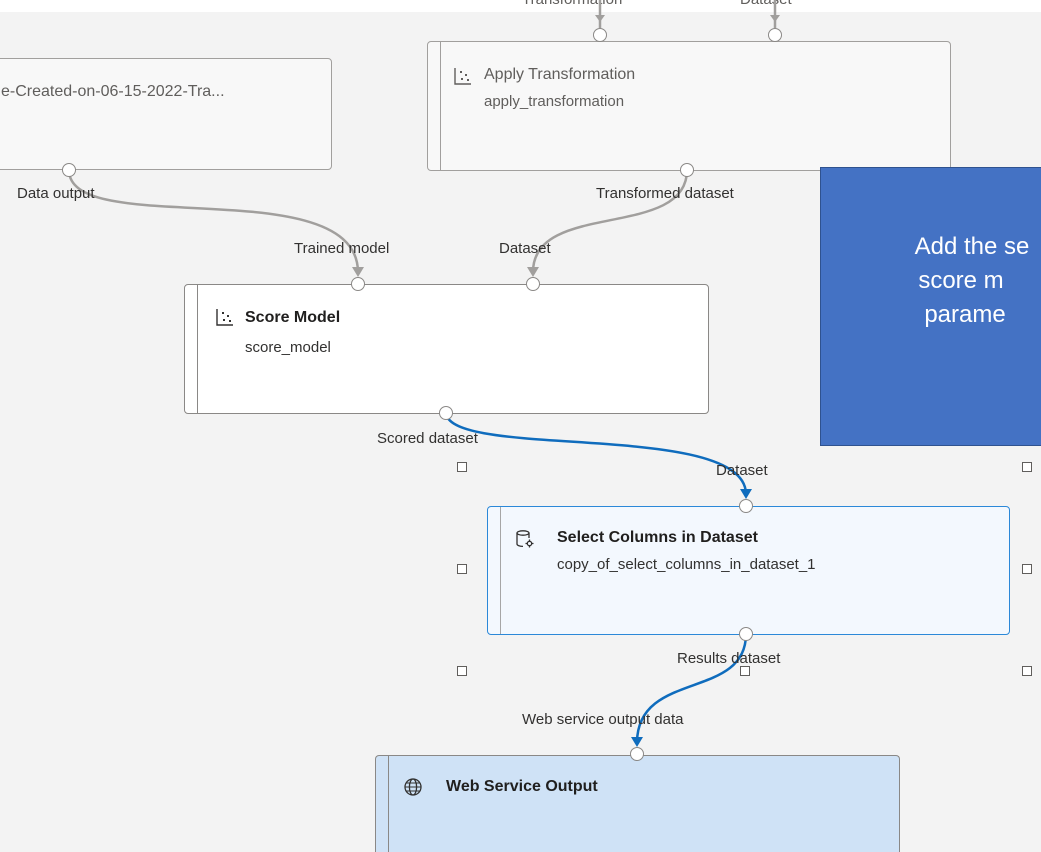 The width and height of the screenshot is (1041, 852). Describe the element at coordinates (462, 671) in the screenshot. I see `resize-handle-bottom-left` at that location.